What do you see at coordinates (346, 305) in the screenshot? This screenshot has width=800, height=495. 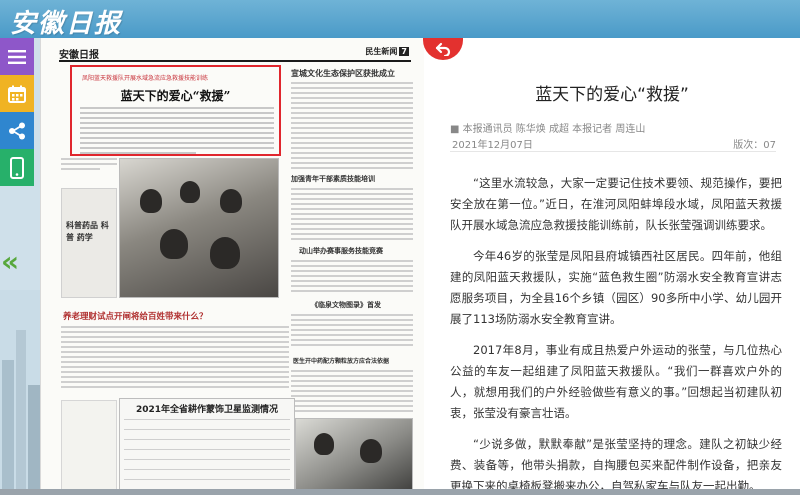 I see `headline-4: 《临泉文物图录》首发` at bounding box center [346, 305].